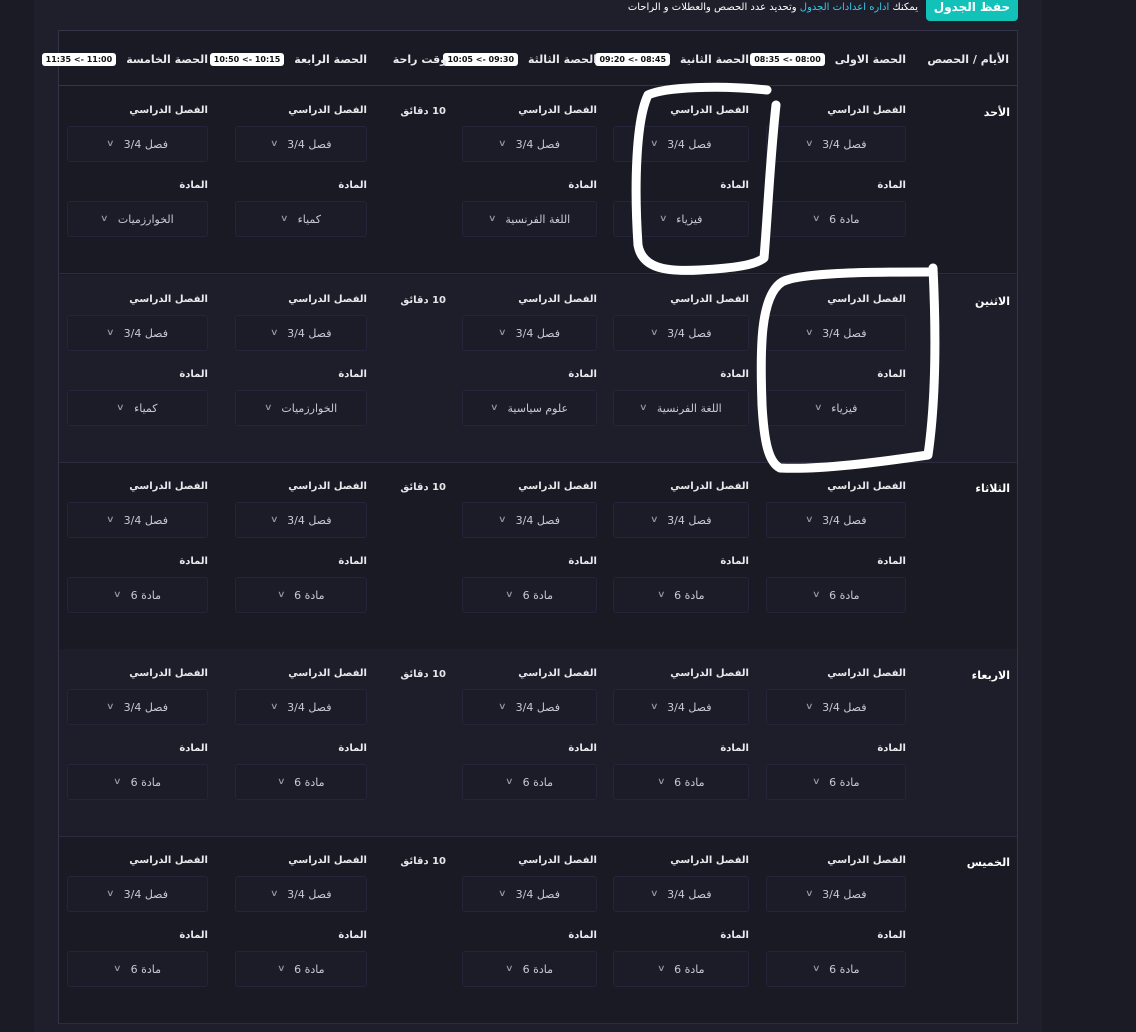 The height and width of the screenshot is (1032, 1136). What do you see at coordinates (844, 7) in the screenshot?
I see `schedule-settings-link: اداره اعدادات الجدول` at bounding box center [844, 7].